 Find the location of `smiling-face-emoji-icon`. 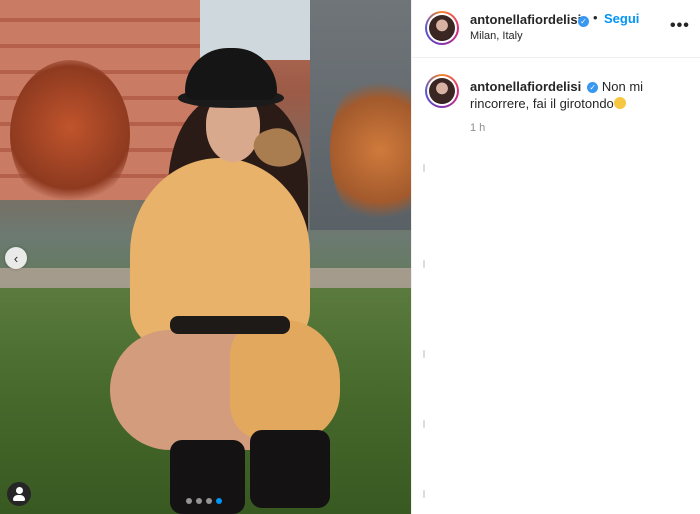

smiling-face-emoji-icon is located at coordinates (619, 103).